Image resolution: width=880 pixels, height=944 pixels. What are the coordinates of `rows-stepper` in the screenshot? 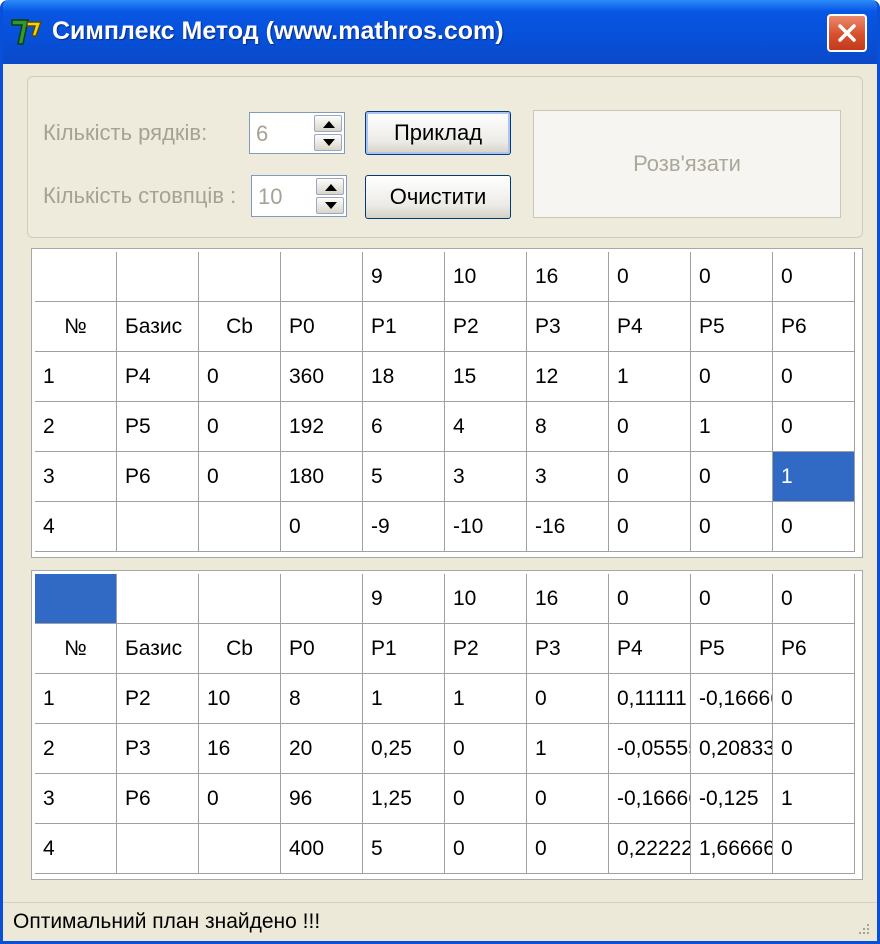 It's located at (297, 133).